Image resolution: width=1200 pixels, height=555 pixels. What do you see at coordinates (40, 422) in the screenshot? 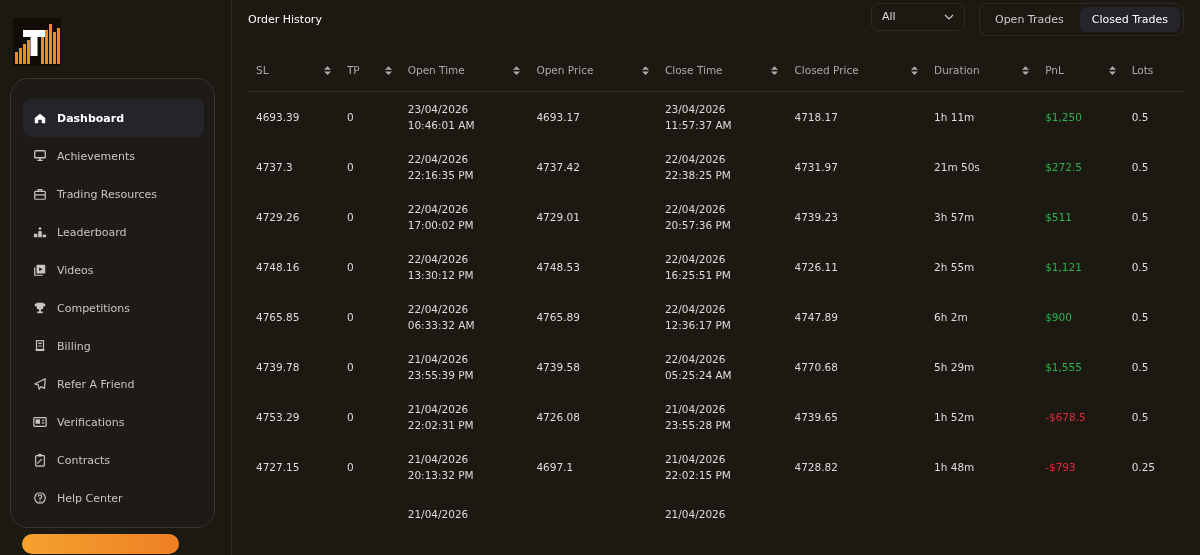
I see `id-card-icon` at bounding box center [40, 422].